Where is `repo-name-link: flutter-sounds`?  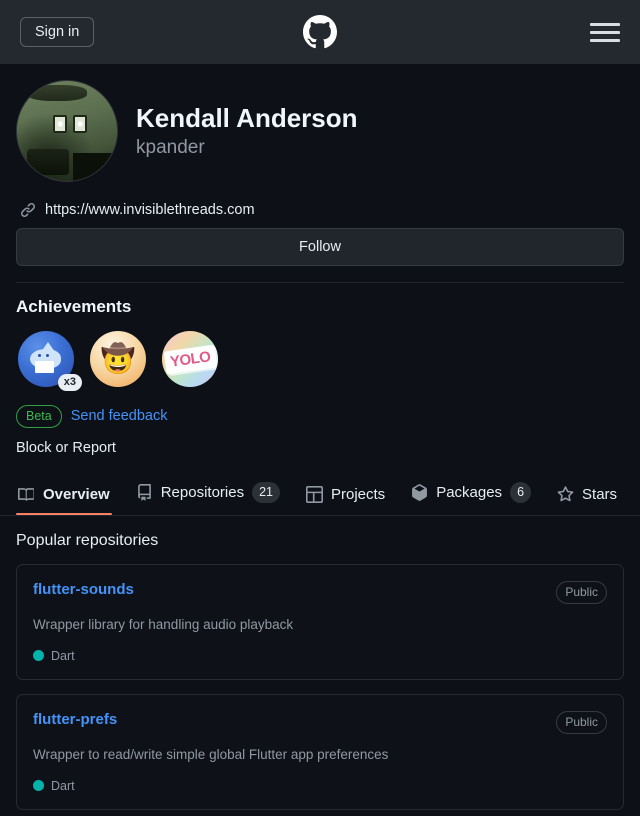
repo-name-link: flutter-sounds is located at coordinates (83, 589).